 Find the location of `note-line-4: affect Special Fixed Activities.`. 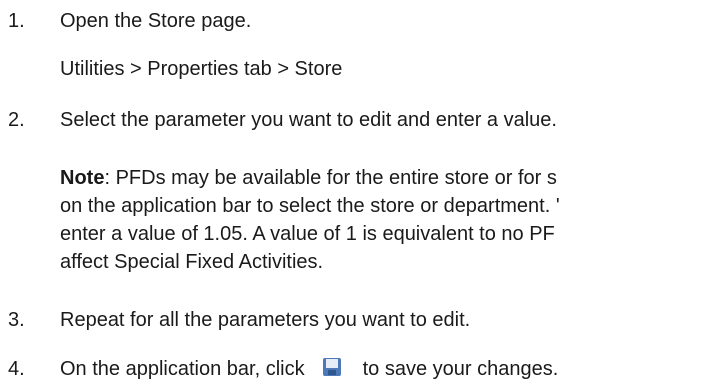

note-line-4: affect Special Fixed Activities. is located at coordinates (192, 262).